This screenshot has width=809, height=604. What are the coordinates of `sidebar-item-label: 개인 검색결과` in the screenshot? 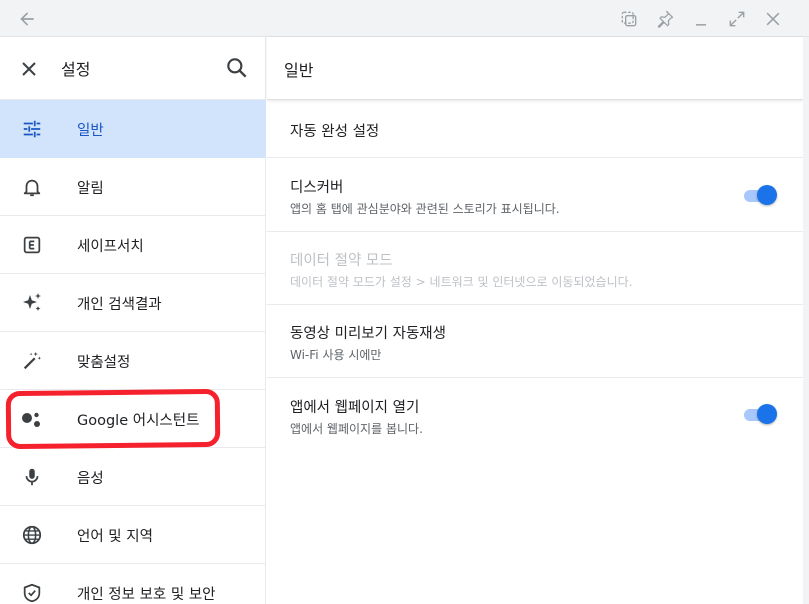 It's located at (119, 305).